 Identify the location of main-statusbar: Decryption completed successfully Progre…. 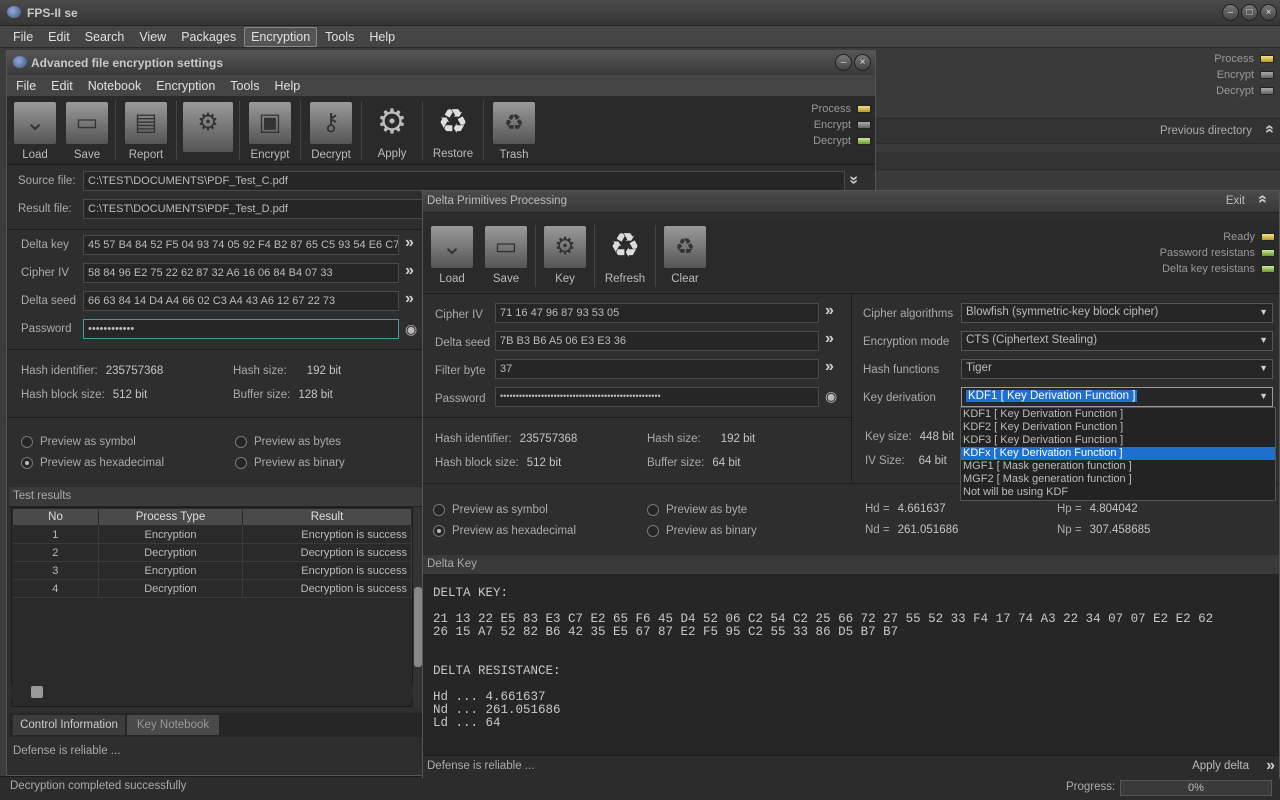
(640, 788).